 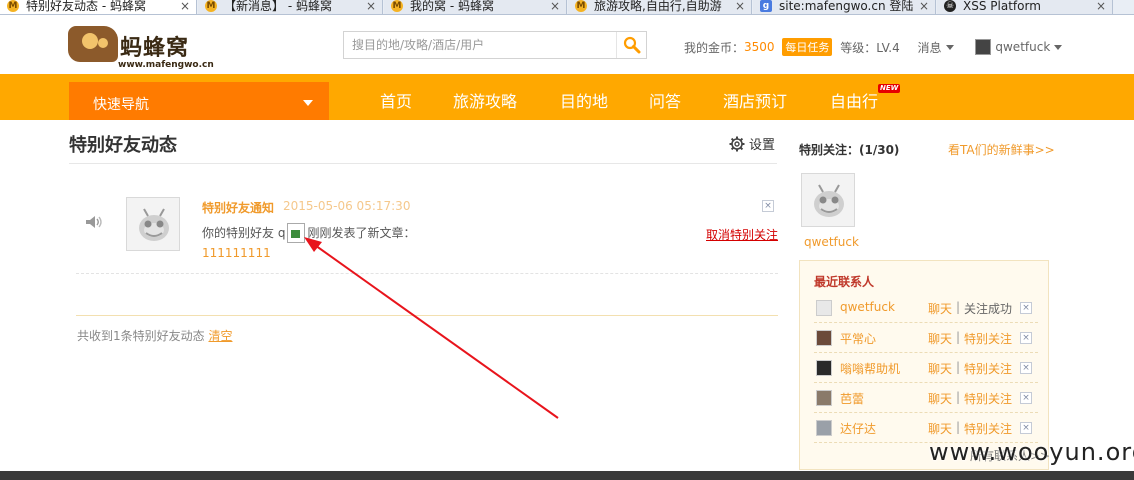 I want to click on feed-divider, so click(x=427, y=273).